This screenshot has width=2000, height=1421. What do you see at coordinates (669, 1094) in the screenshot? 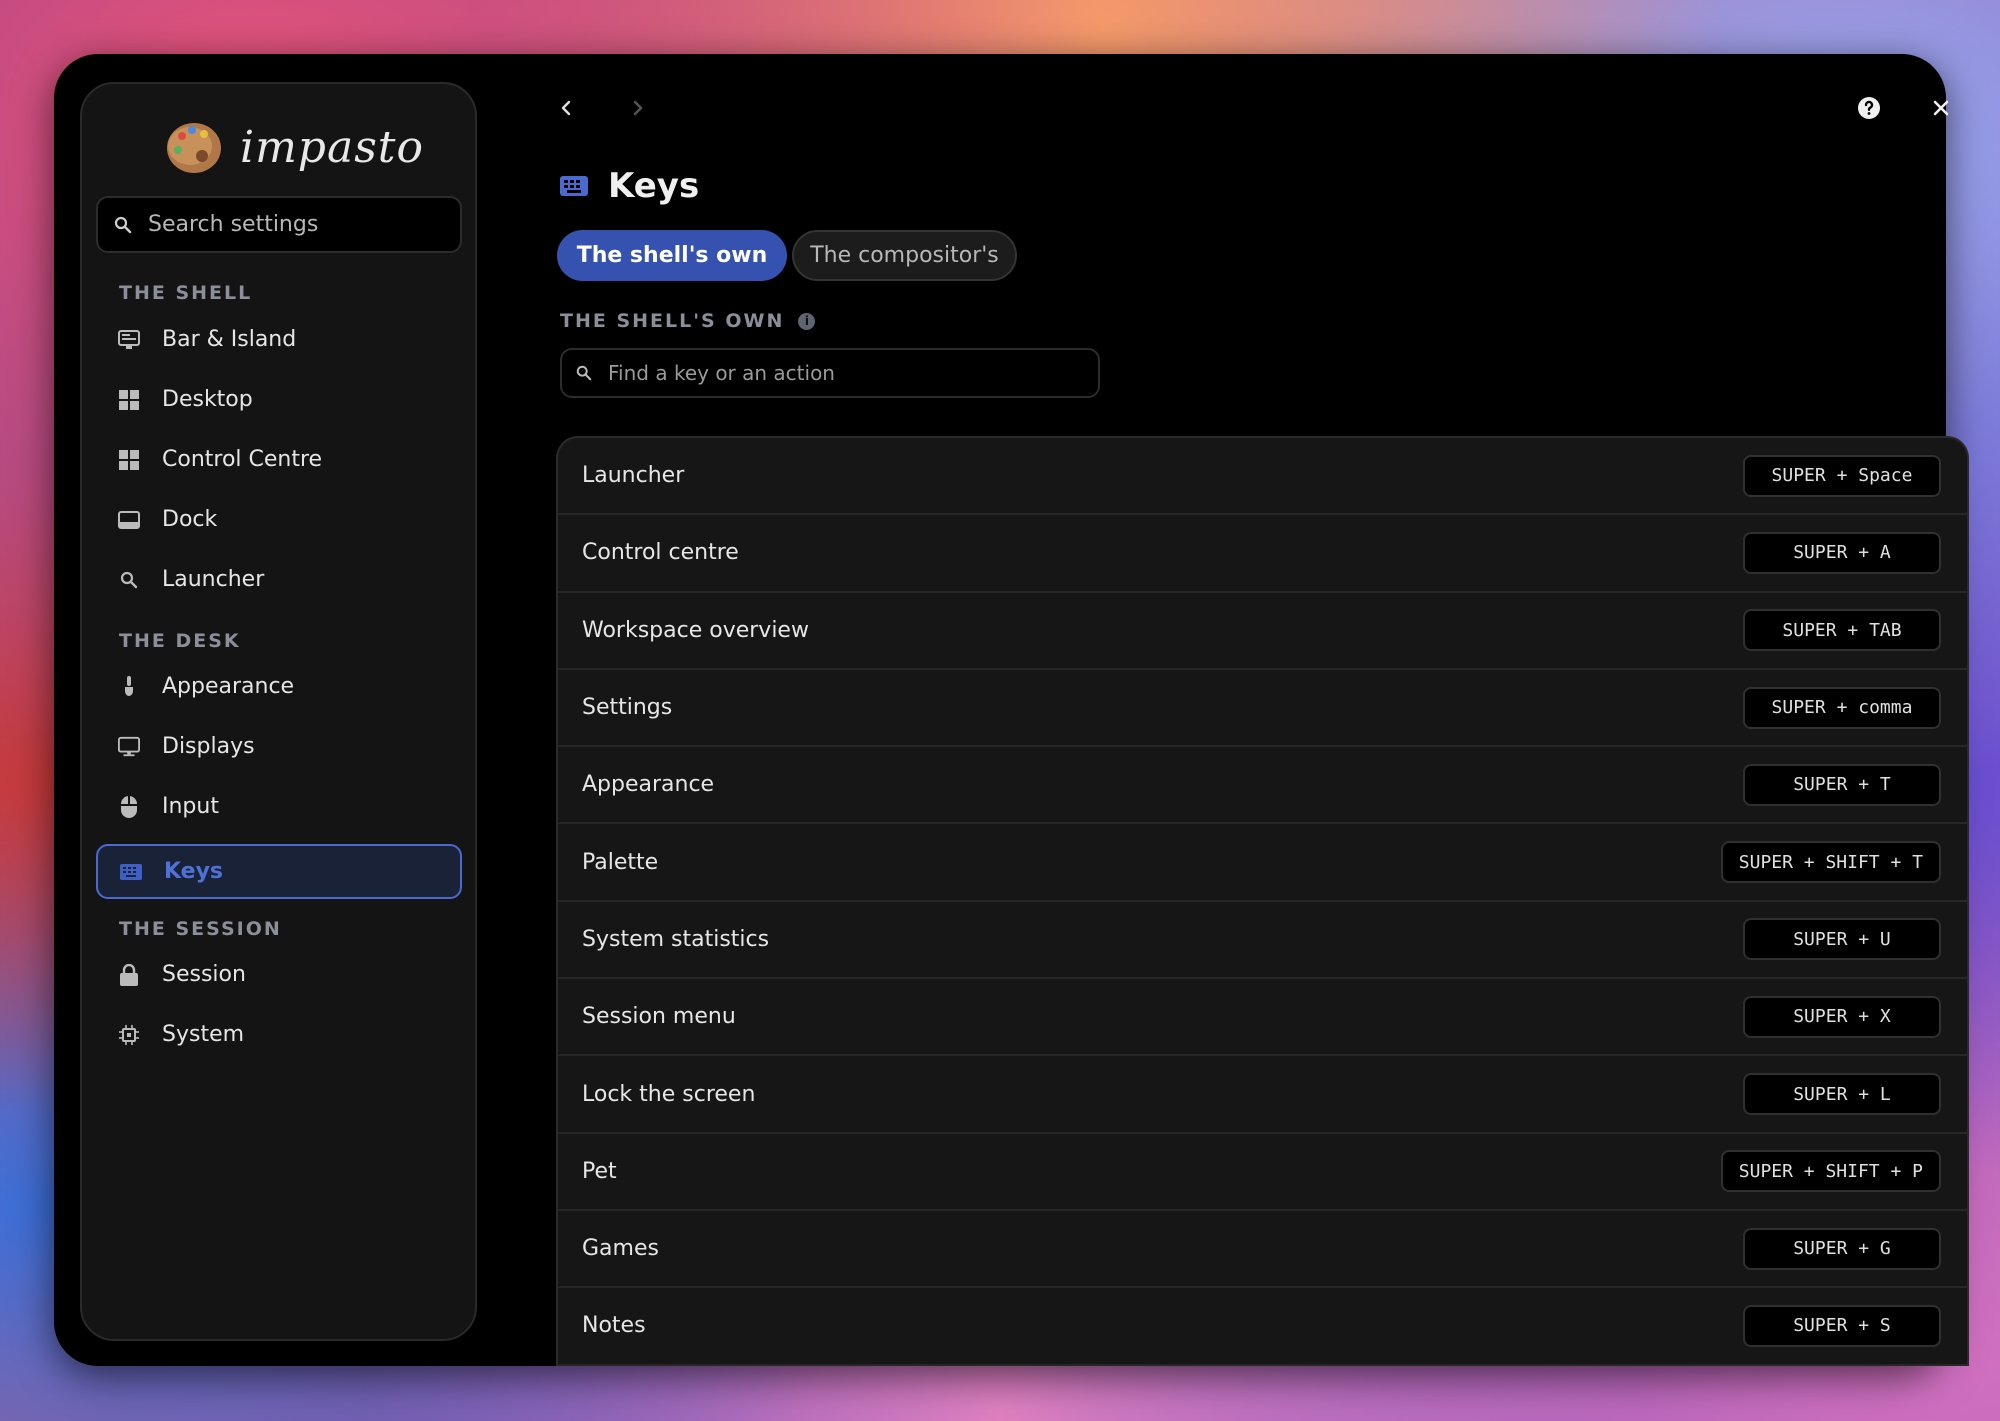
I see `action-label: Lock the screen` at bounding box center [669, 1094].